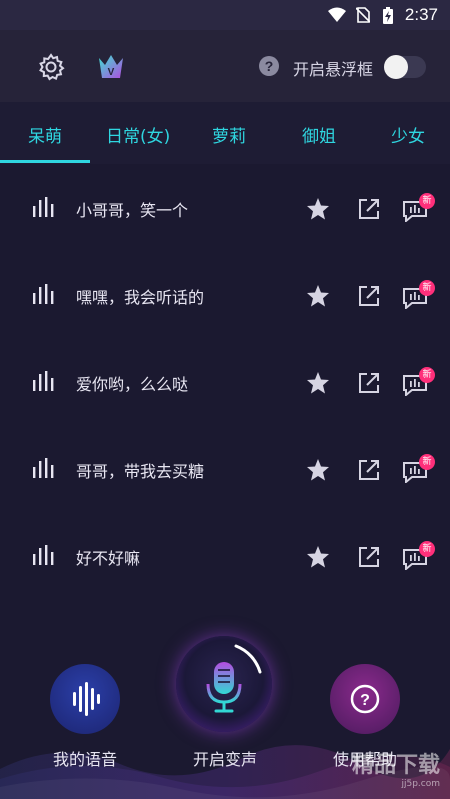  Describe the element at coordinates (225, 15) in the screenshot. I see `status-bar: 2:37` at that location.